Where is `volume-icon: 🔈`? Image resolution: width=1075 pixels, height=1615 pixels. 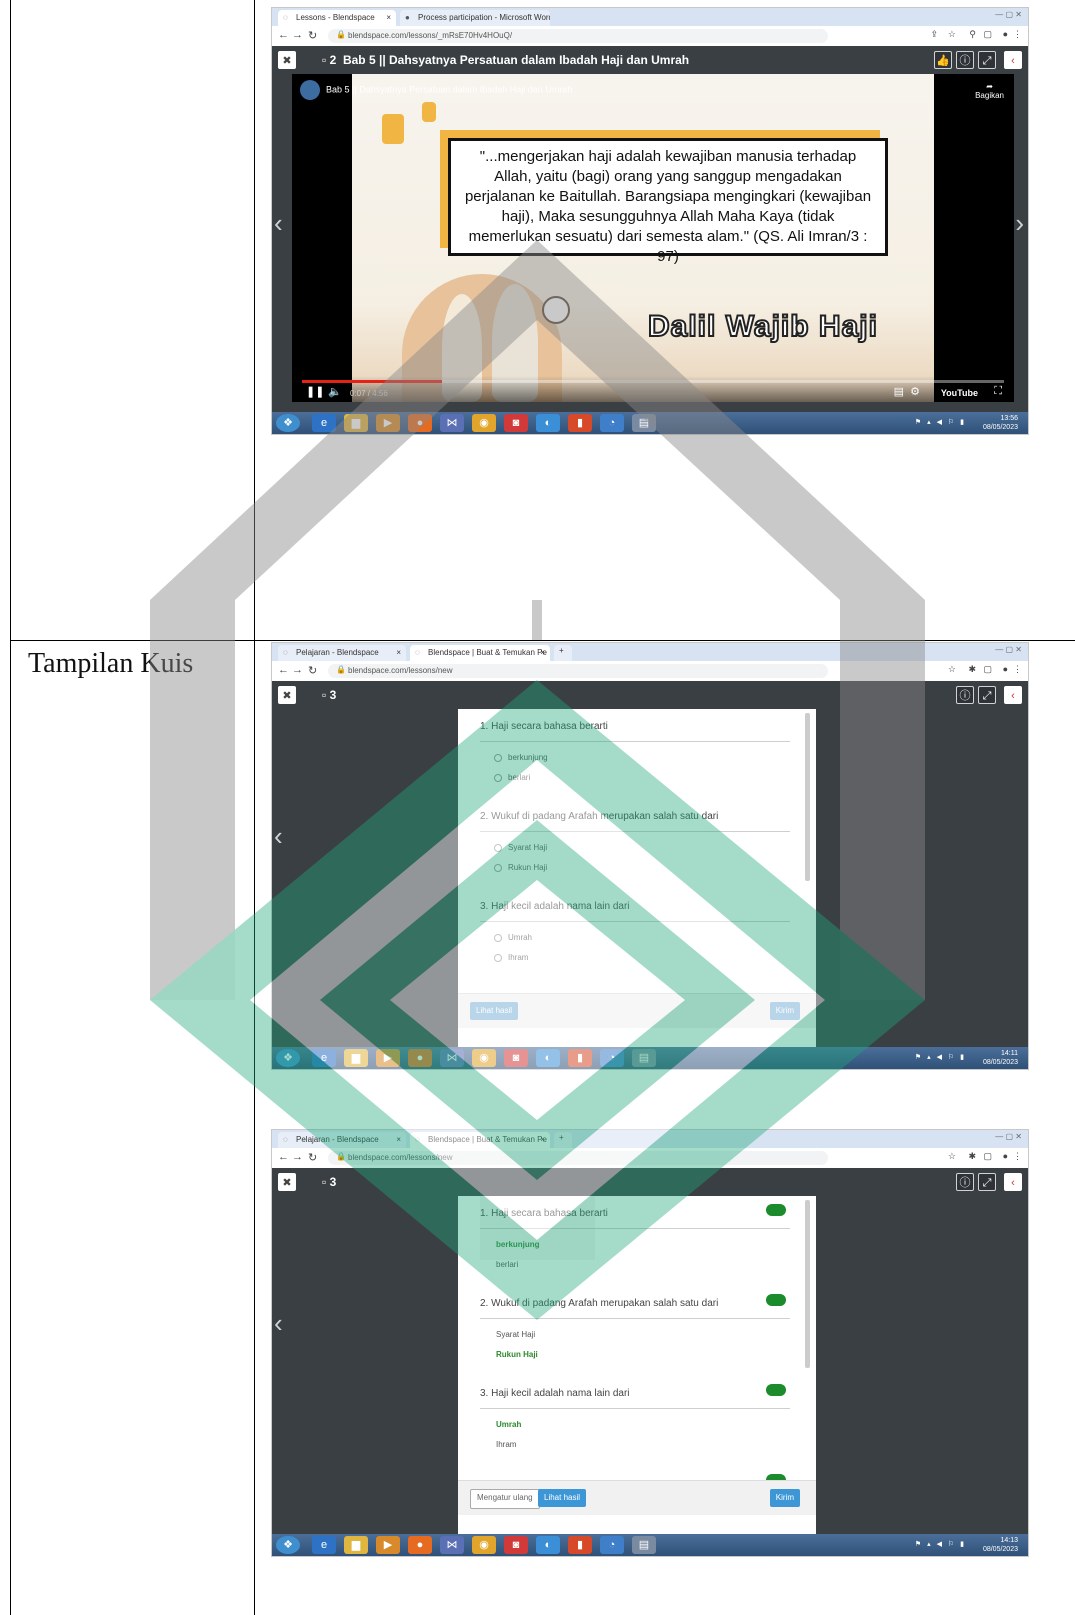
volume-icon: 🔈 is located at coordinates (335, 391).